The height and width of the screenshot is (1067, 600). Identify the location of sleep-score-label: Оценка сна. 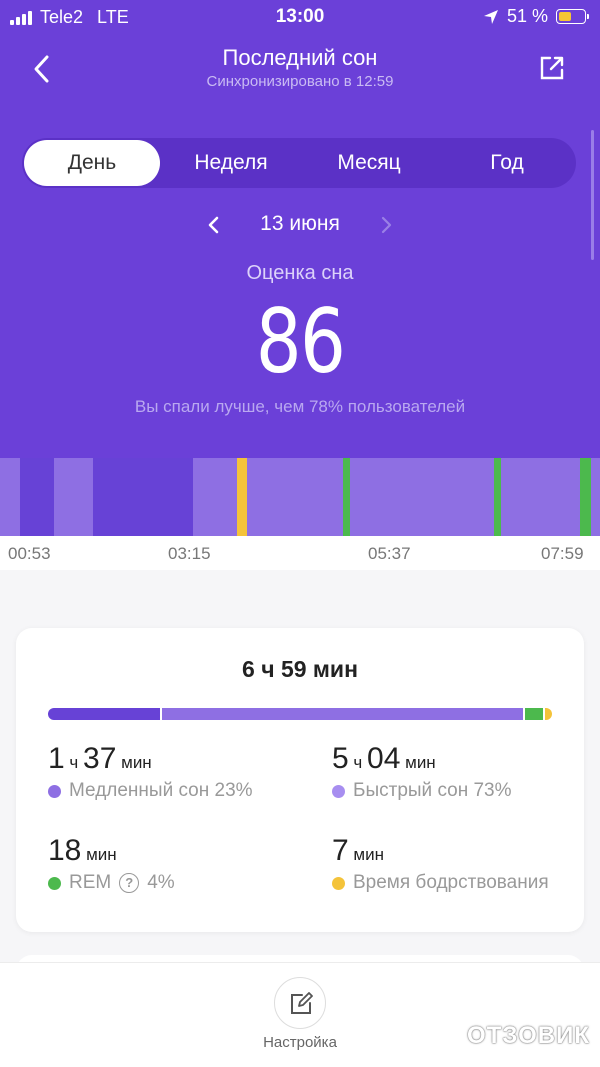
(300, 273).